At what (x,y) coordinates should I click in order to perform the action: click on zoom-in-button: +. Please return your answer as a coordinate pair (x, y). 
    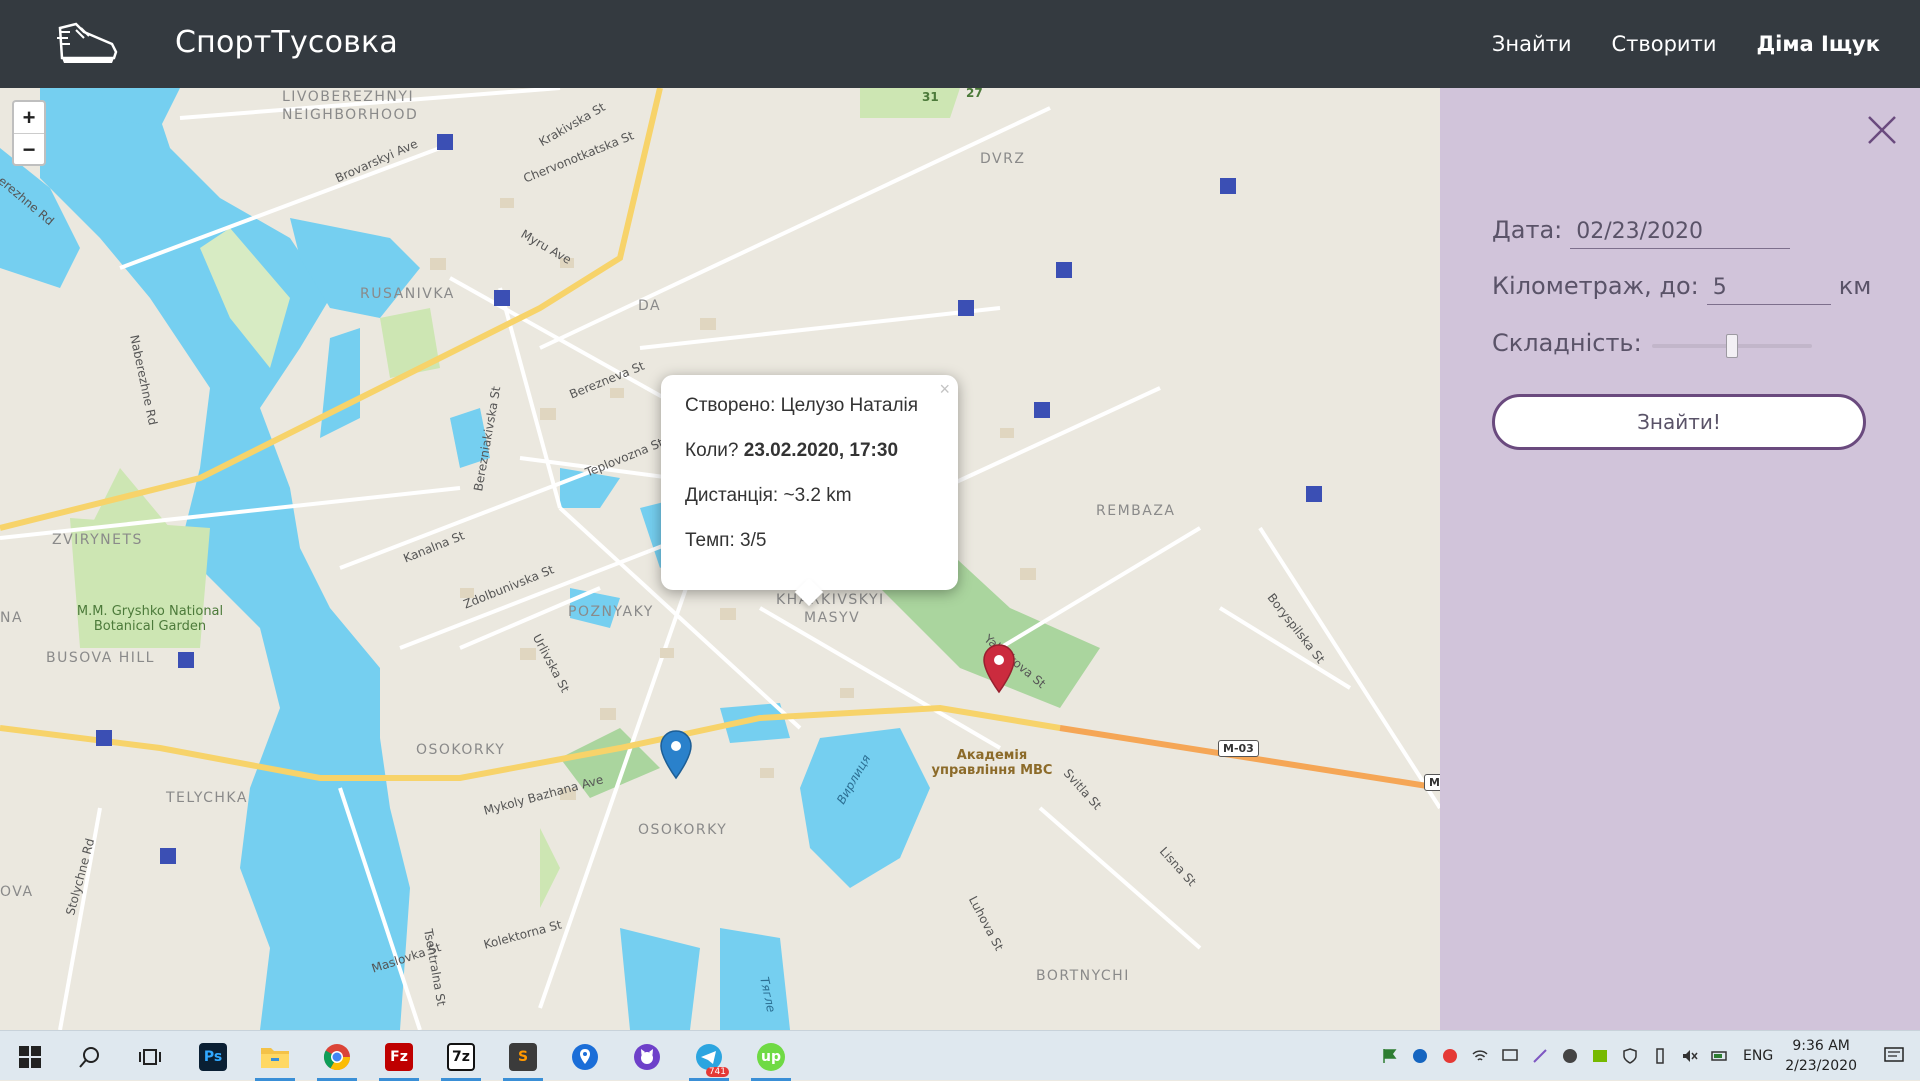
    Looking at the image, I should click on (29, 117).